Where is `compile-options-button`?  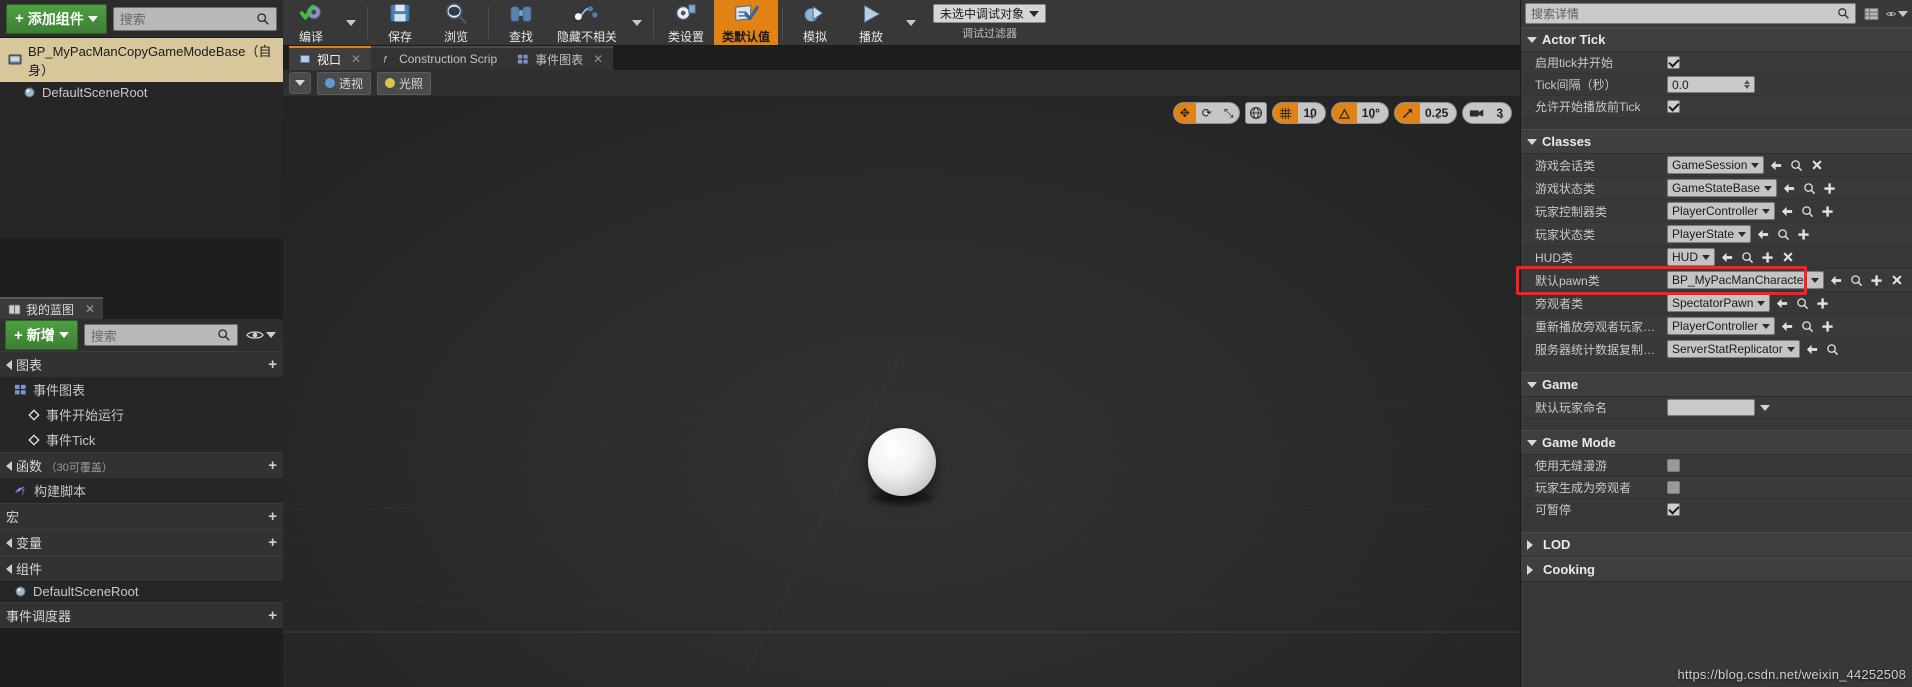
compile-options-button is located at coordinates (351, 22).